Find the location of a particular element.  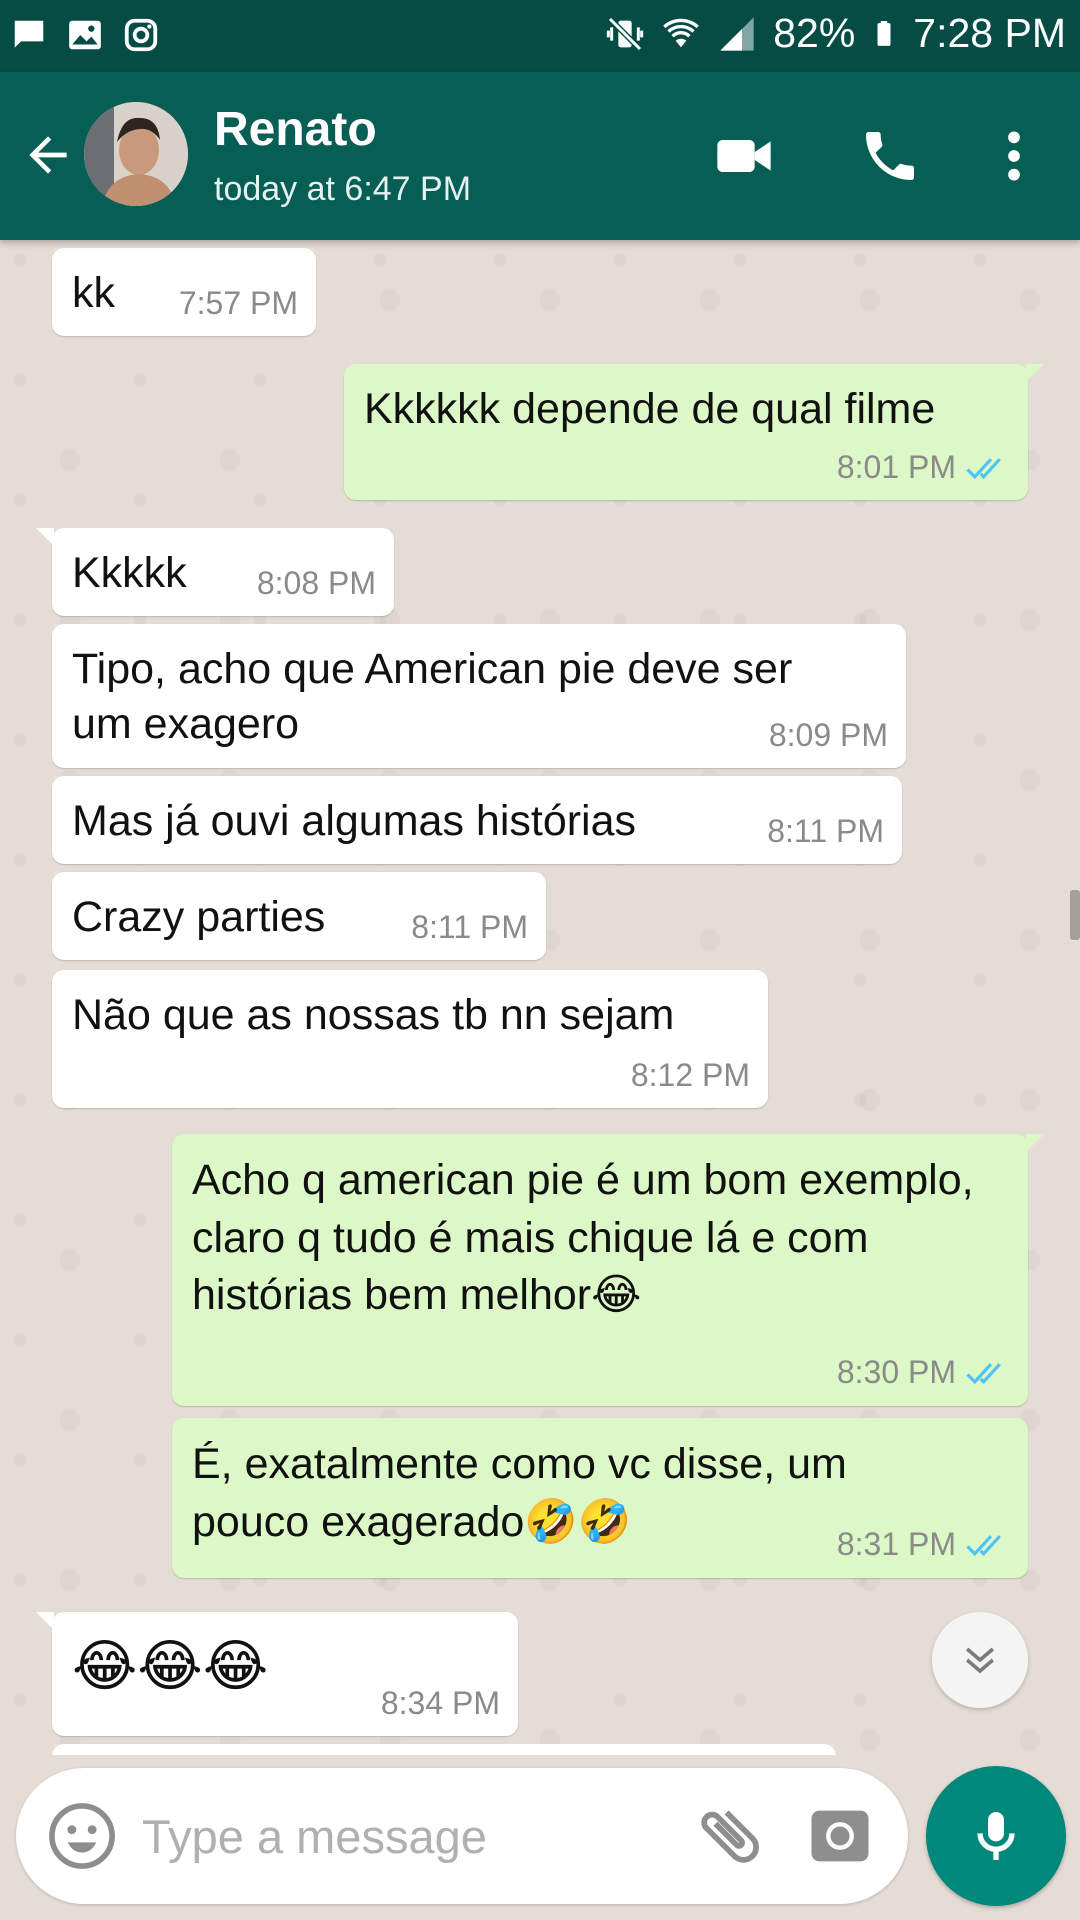

emoji-tears-of-joy: 😂 is located at coordinates (616, 1295).